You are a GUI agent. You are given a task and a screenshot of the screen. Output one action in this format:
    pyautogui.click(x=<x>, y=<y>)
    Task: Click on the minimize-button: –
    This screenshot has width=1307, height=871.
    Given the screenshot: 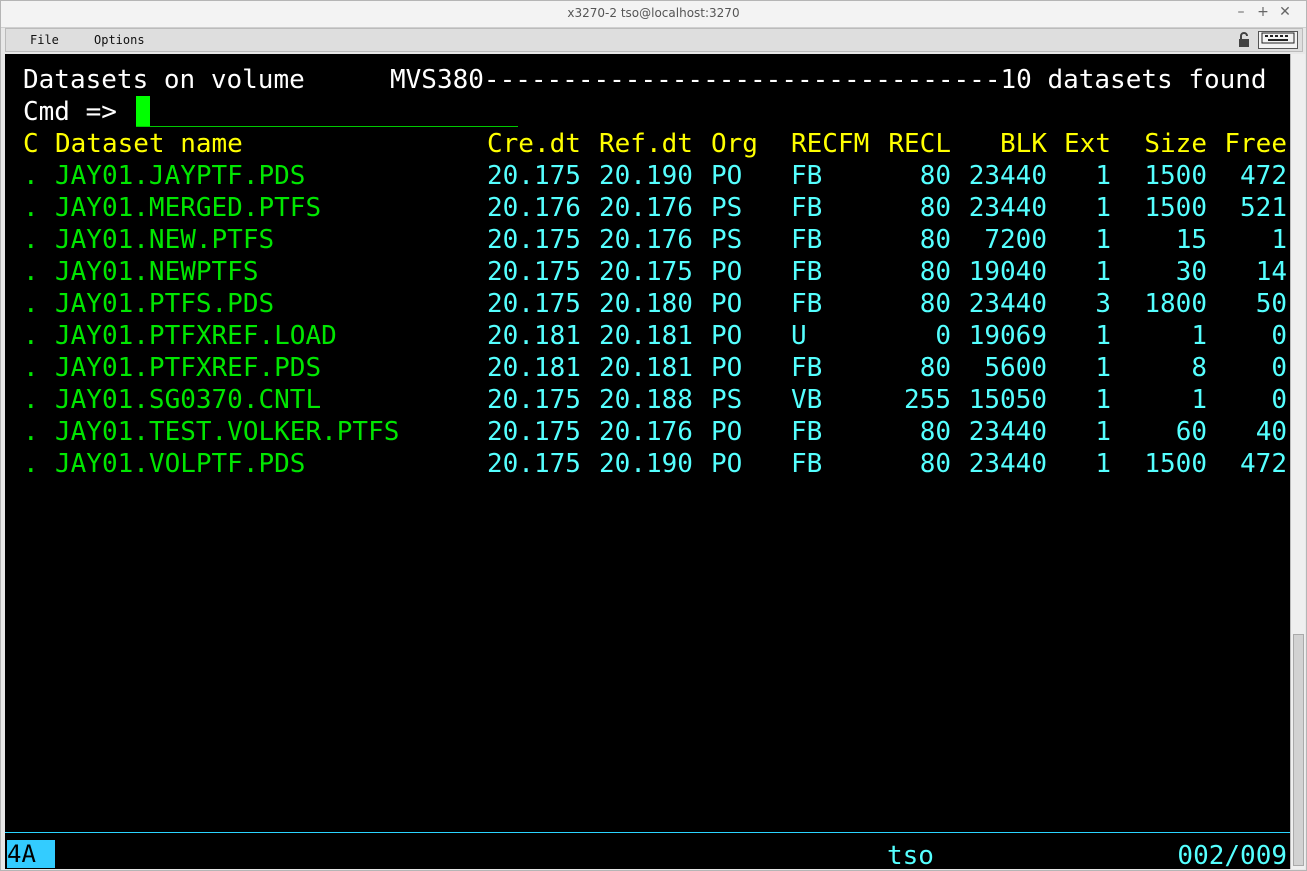 What is the action you would take?
    pyautogui.click(x=1241, y=12)
    